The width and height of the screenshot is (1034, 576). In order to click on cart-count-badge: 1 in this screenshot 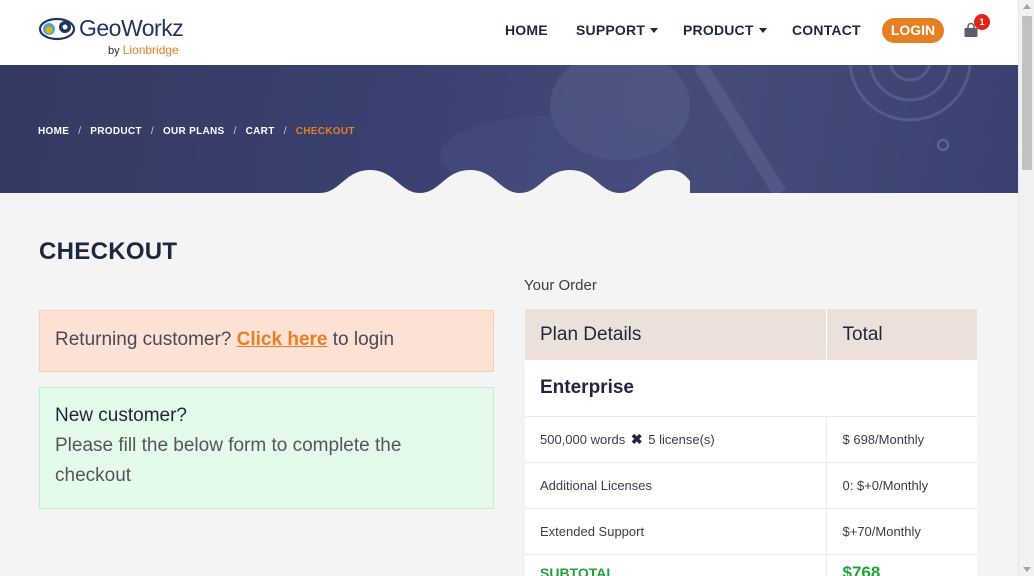, I will do `click(982, 22)`.